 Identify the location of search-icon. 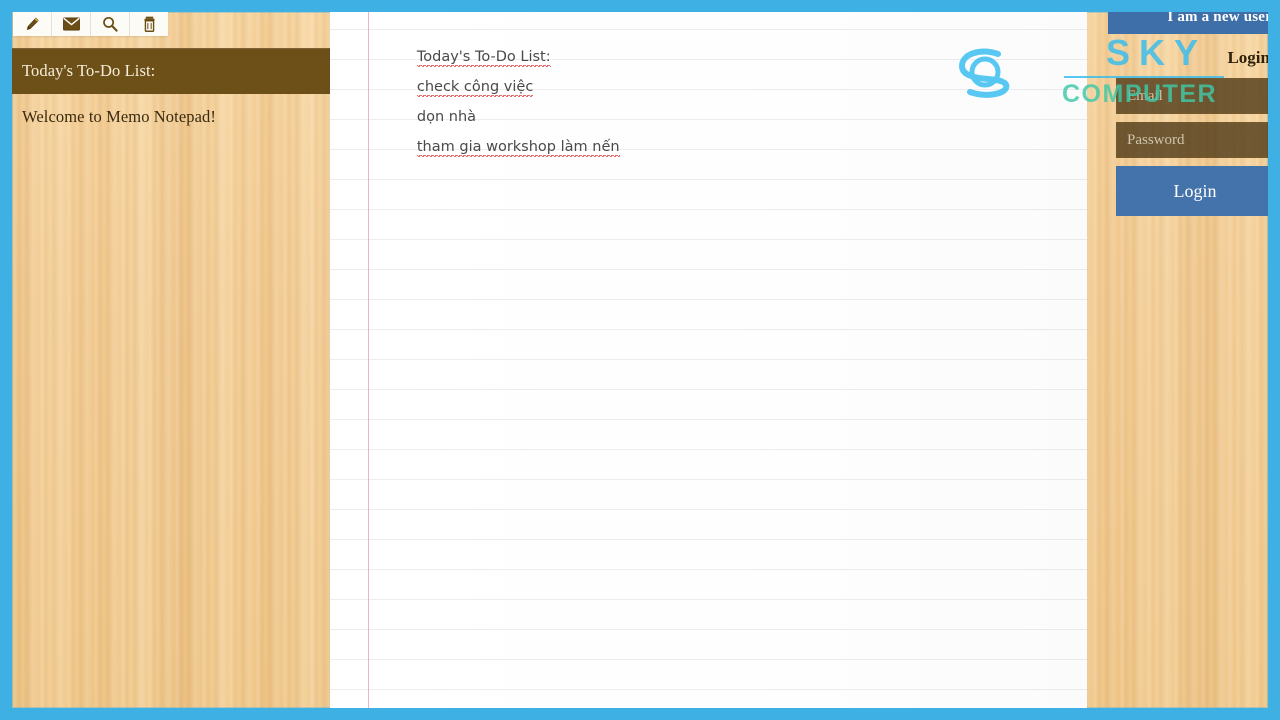
(110, 24).